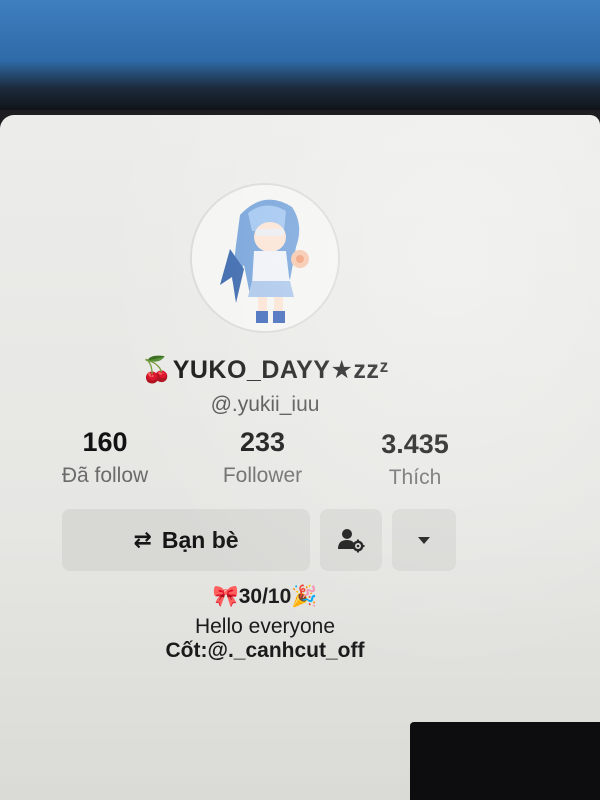  Describe the element at coordinates (415, 477) in the screenshot. I see `stat-likes-label: Thích` at that location.